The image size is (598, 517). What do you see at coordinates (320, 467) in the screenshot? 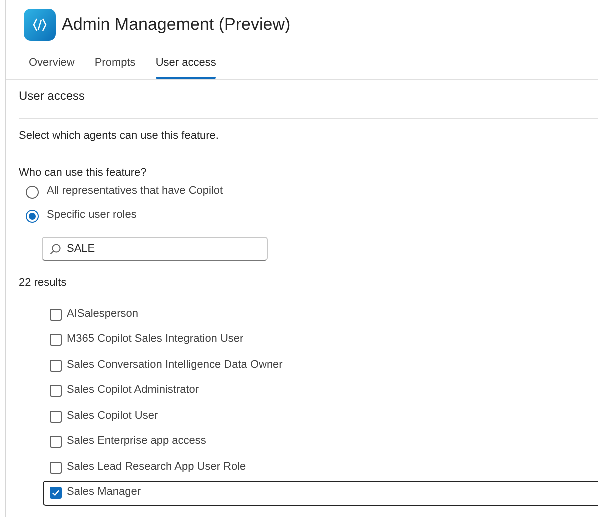
I see `role-option: Sales Lead Research App User Role` at bounding box center [320, 467].